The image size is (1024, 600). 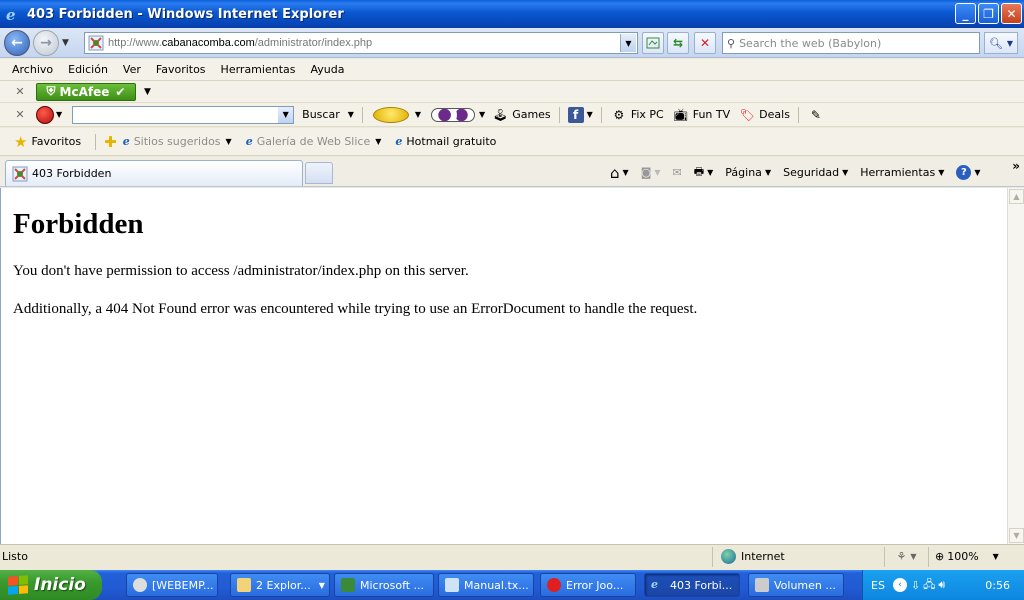 What do you see at coordinates (915, 585) in the screenshot?
I see `tray-app-icon: ⇩` at bounding box center [915, 585].